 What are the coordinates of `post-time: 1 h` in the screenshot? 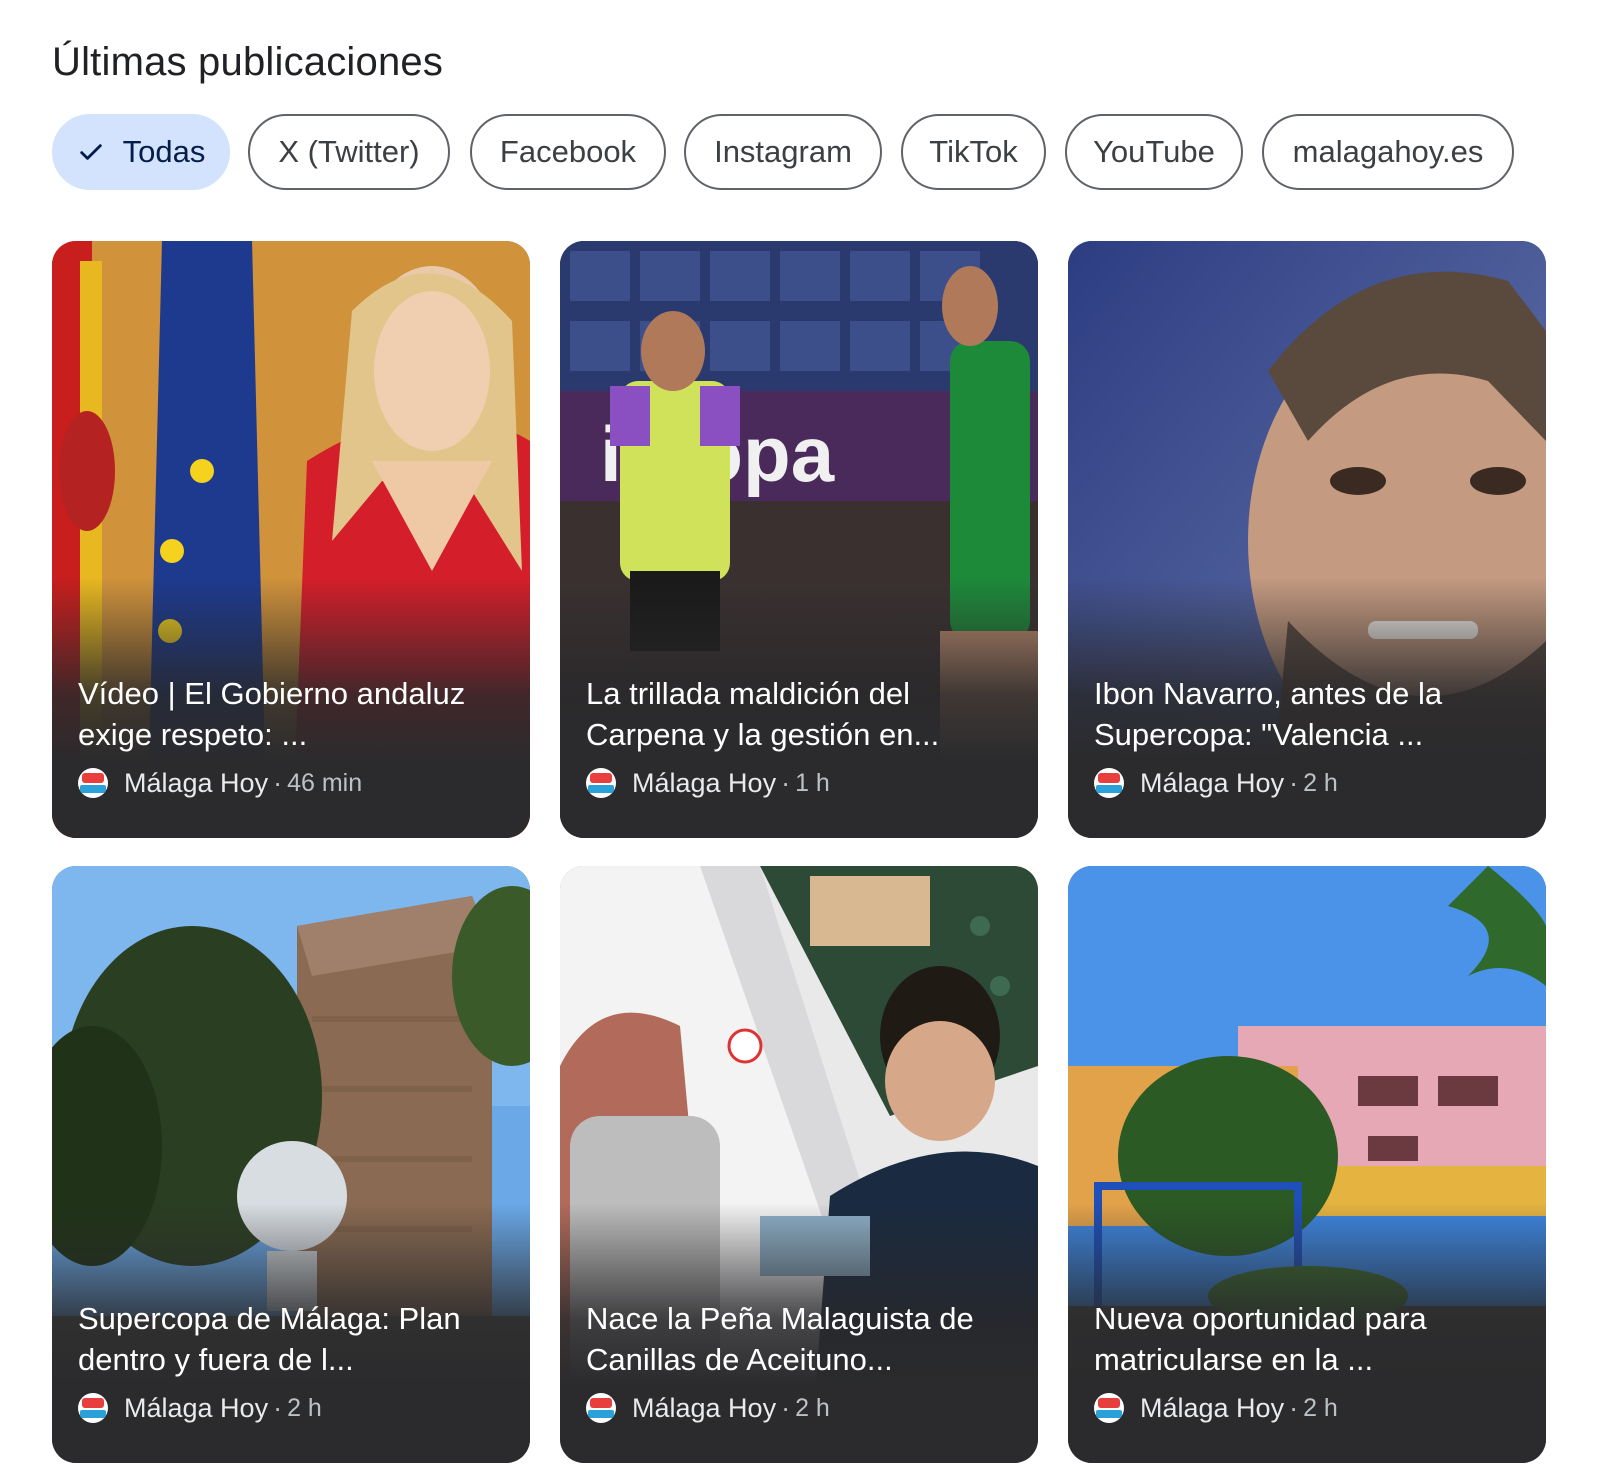 It's located at (812, 782).